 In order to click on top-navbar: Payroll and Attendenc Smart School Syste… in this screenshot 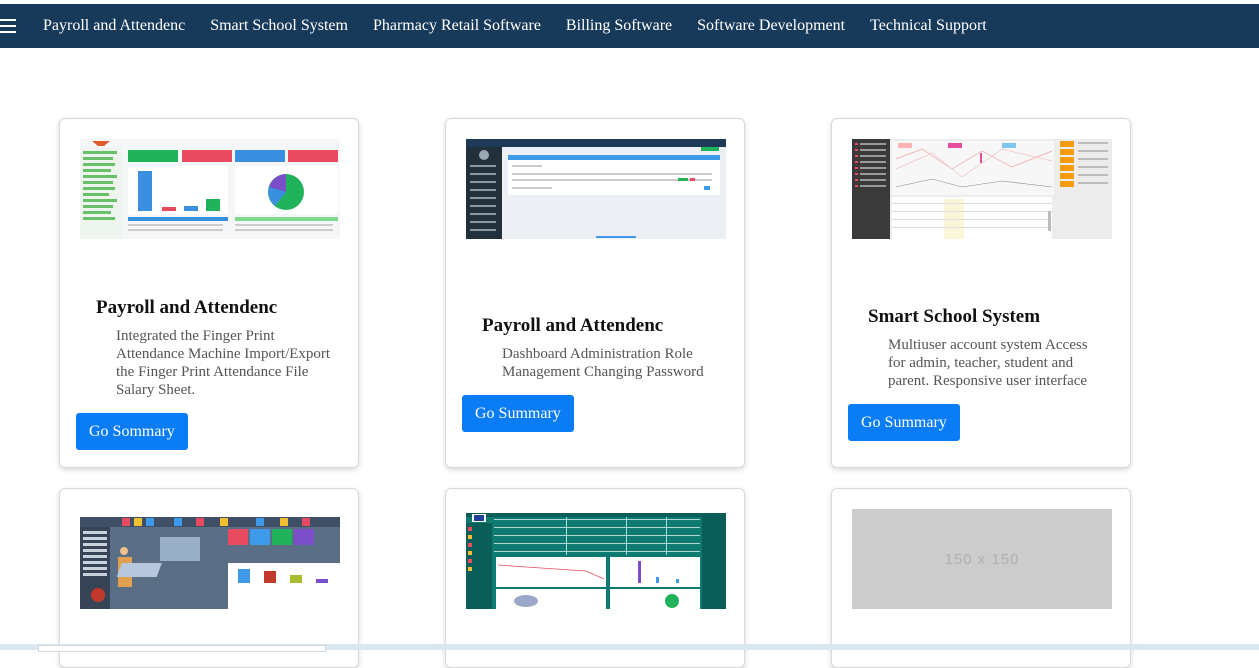, I will do `click(629, 26)`.